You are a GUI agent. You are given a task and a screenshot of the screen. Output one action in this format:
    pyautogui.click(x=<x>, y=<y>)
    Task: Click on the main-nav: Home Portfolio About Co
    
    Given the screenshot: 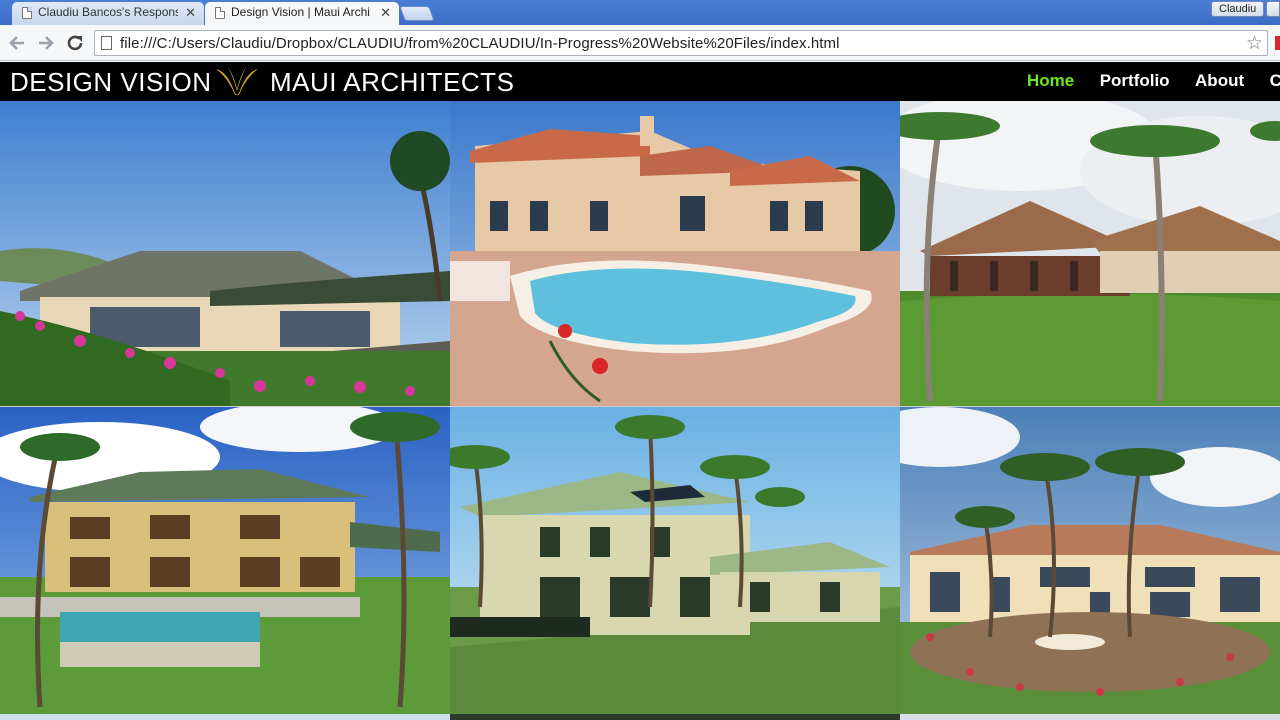 What is the action you would take?
    pyautogui.click(x=1153, y=81)
    